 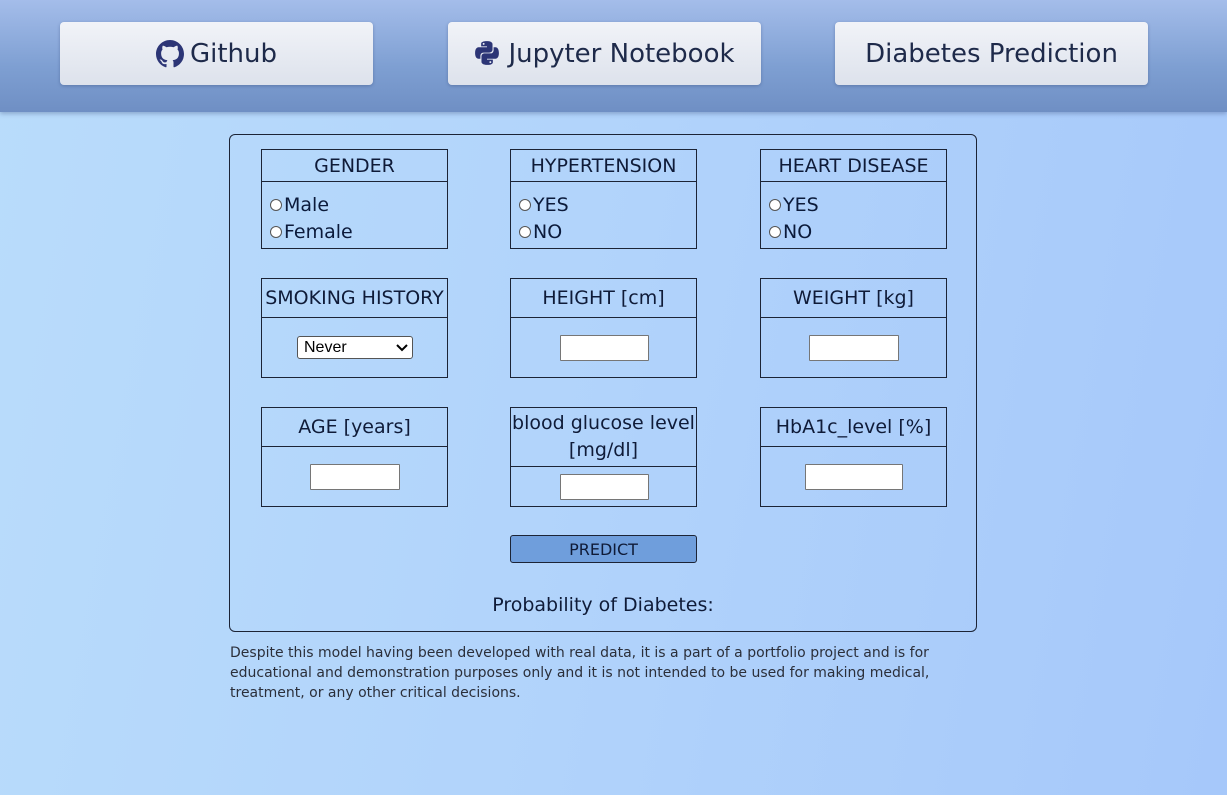 What do you see at coordinates (325, 347) in the screenshot?
I see `smoking-history-value: Never` at bounding box center [325, 347].